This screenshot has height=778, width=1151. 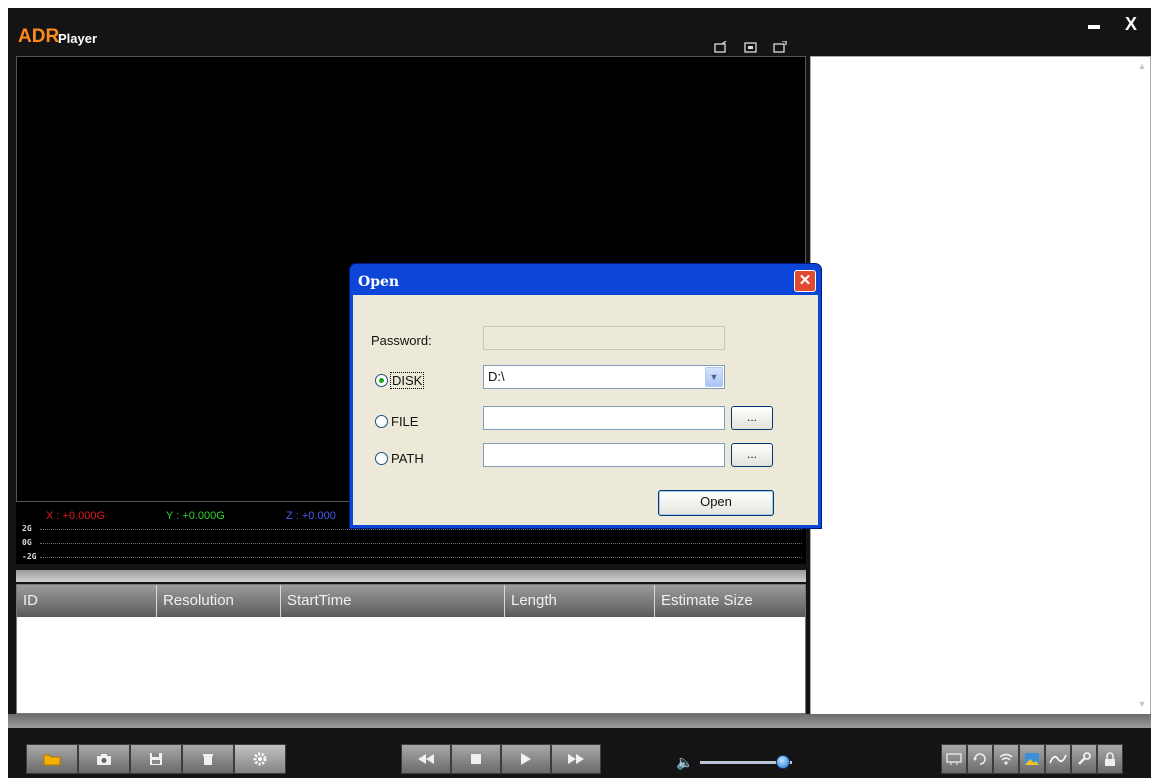 I want to click on lock-icon, so click(x=1110, y=758).